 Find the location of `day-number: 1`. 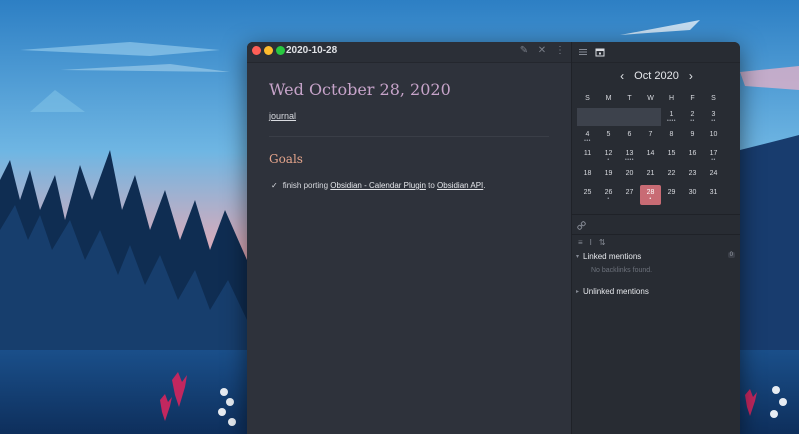

day-number: 1 is located at coordinates (671, 114).